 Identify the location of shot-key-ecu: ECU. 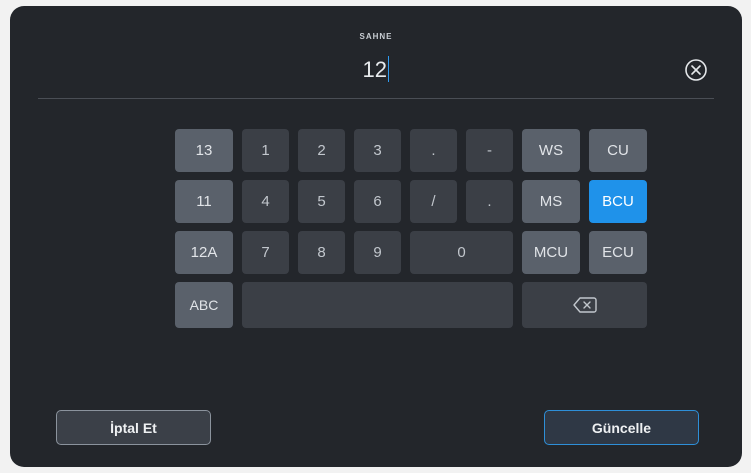
(618, 252).